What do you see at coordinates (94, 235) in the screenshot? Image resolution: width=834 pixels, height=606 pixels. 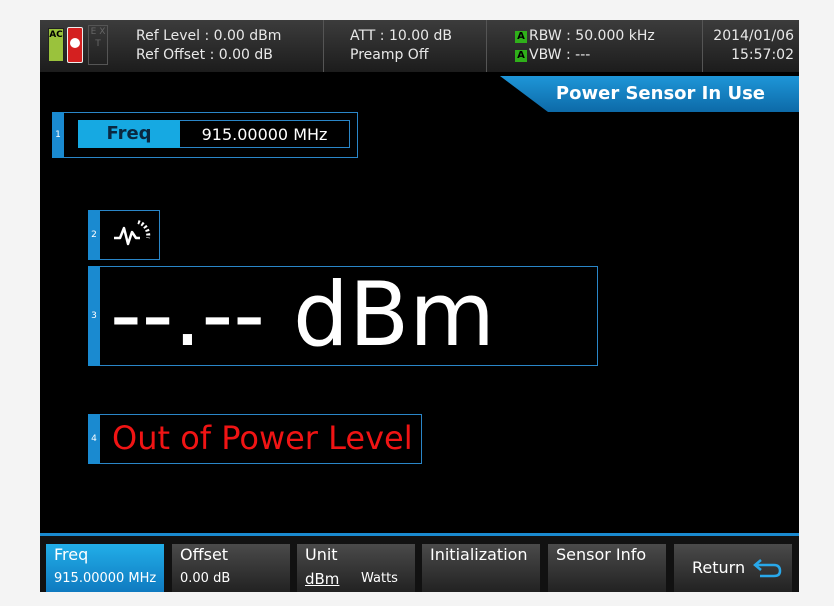 I see `field-marker: 2` at bounding box center [94, 235].